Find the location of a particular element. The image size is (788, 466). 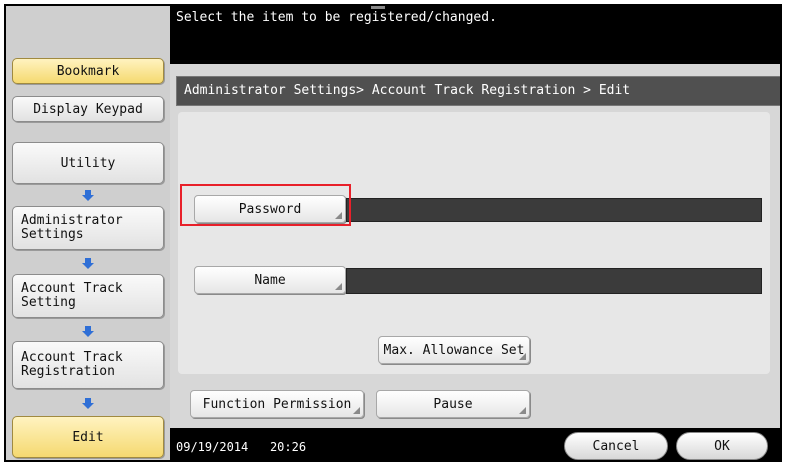

max-allowance-set-label: Max. Allowance Set is located at coordinates (454, 350).